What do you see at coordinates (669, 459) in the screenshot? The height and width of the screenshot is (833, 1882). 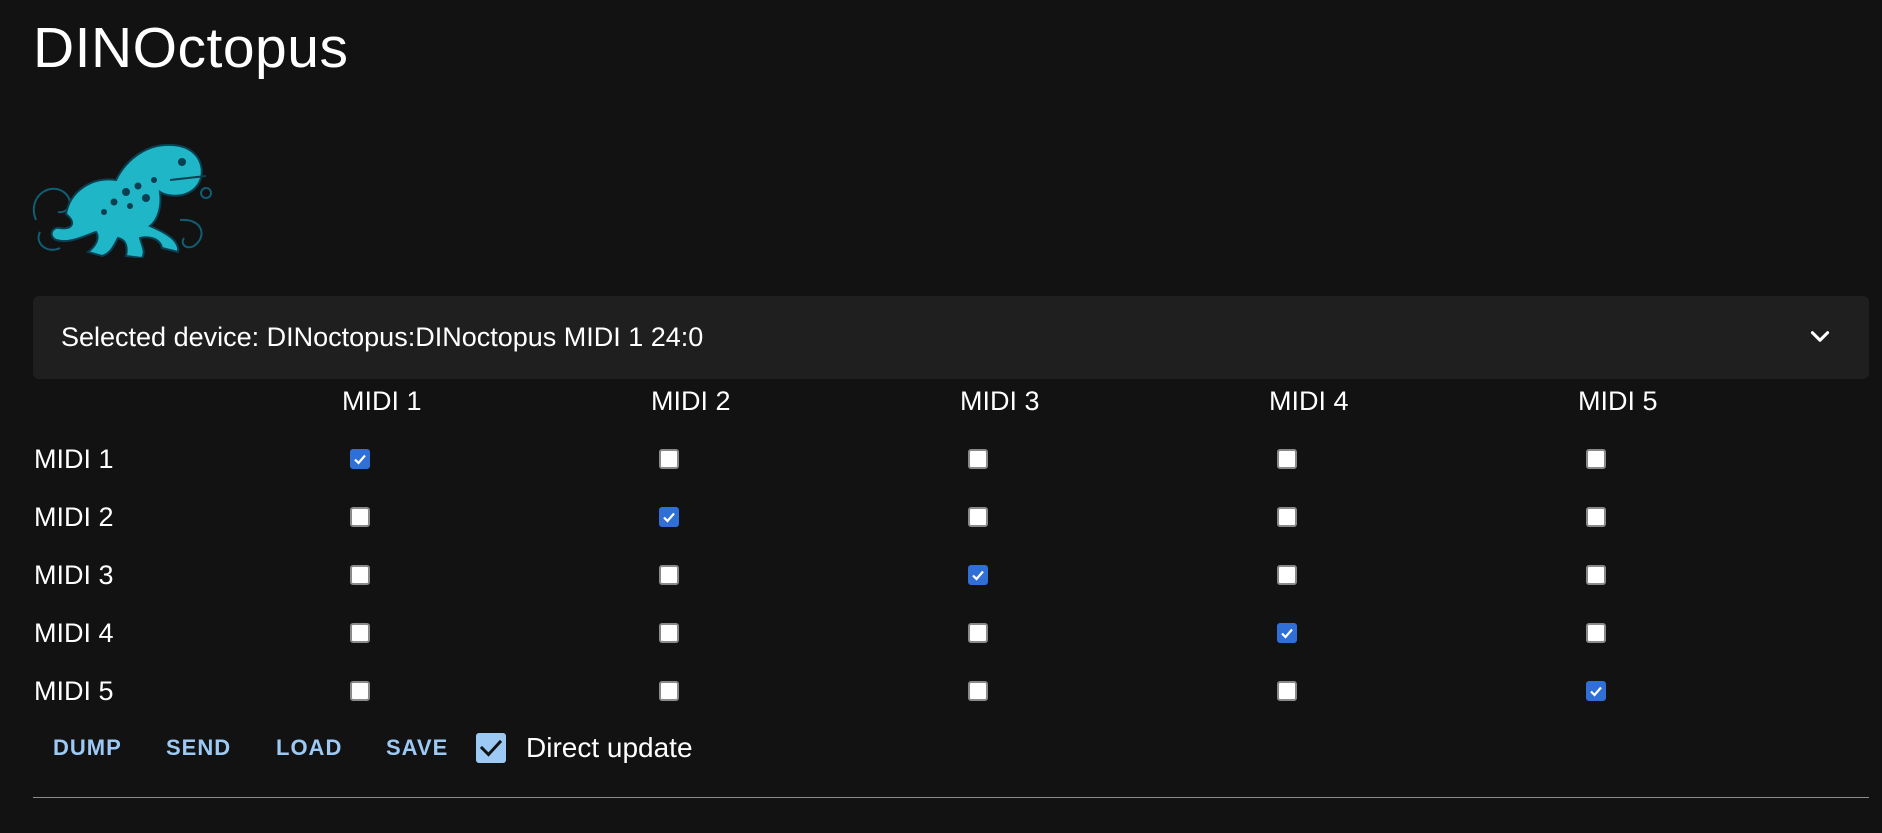 I see `route-checkbox-r1-c2` at bounding box center [669, 459].